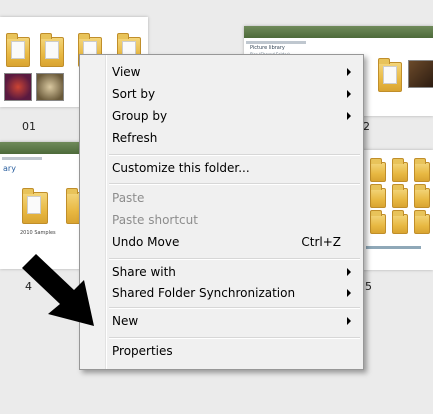 The height and width of the screenshot is (414, 433). Describe the element at coordinates (267, 48) in the screenshot. I see `window-title: Picture library` at that location.